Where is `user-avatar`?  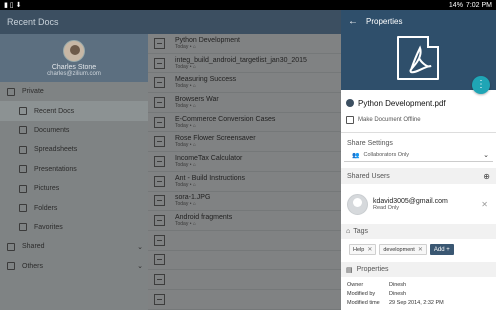 user-avatar is located at coordinates (357, 204).